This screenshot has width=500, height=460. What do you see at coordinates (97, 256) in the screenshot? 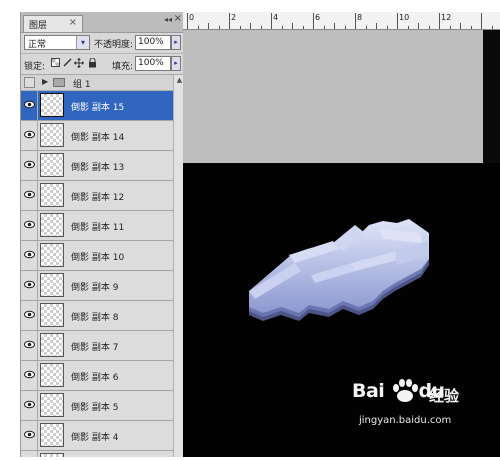
I see `layer-row: 倒影 副本 10` at bounding box center [97, 256].